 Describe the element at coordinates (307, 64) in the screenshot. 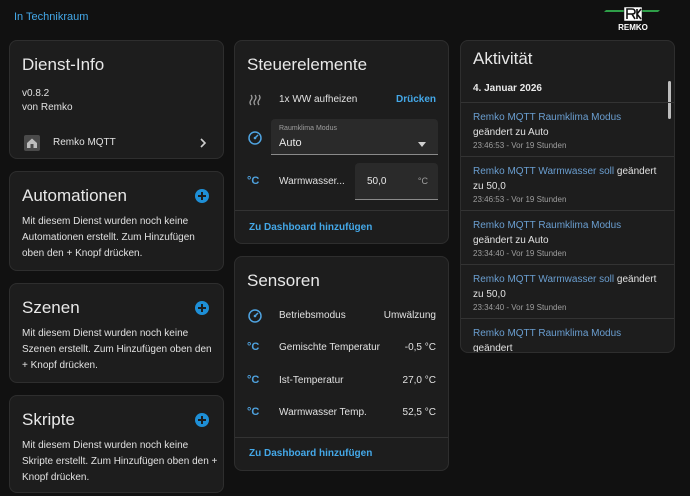

I see `controls-title: Steuerelemente` at that location.